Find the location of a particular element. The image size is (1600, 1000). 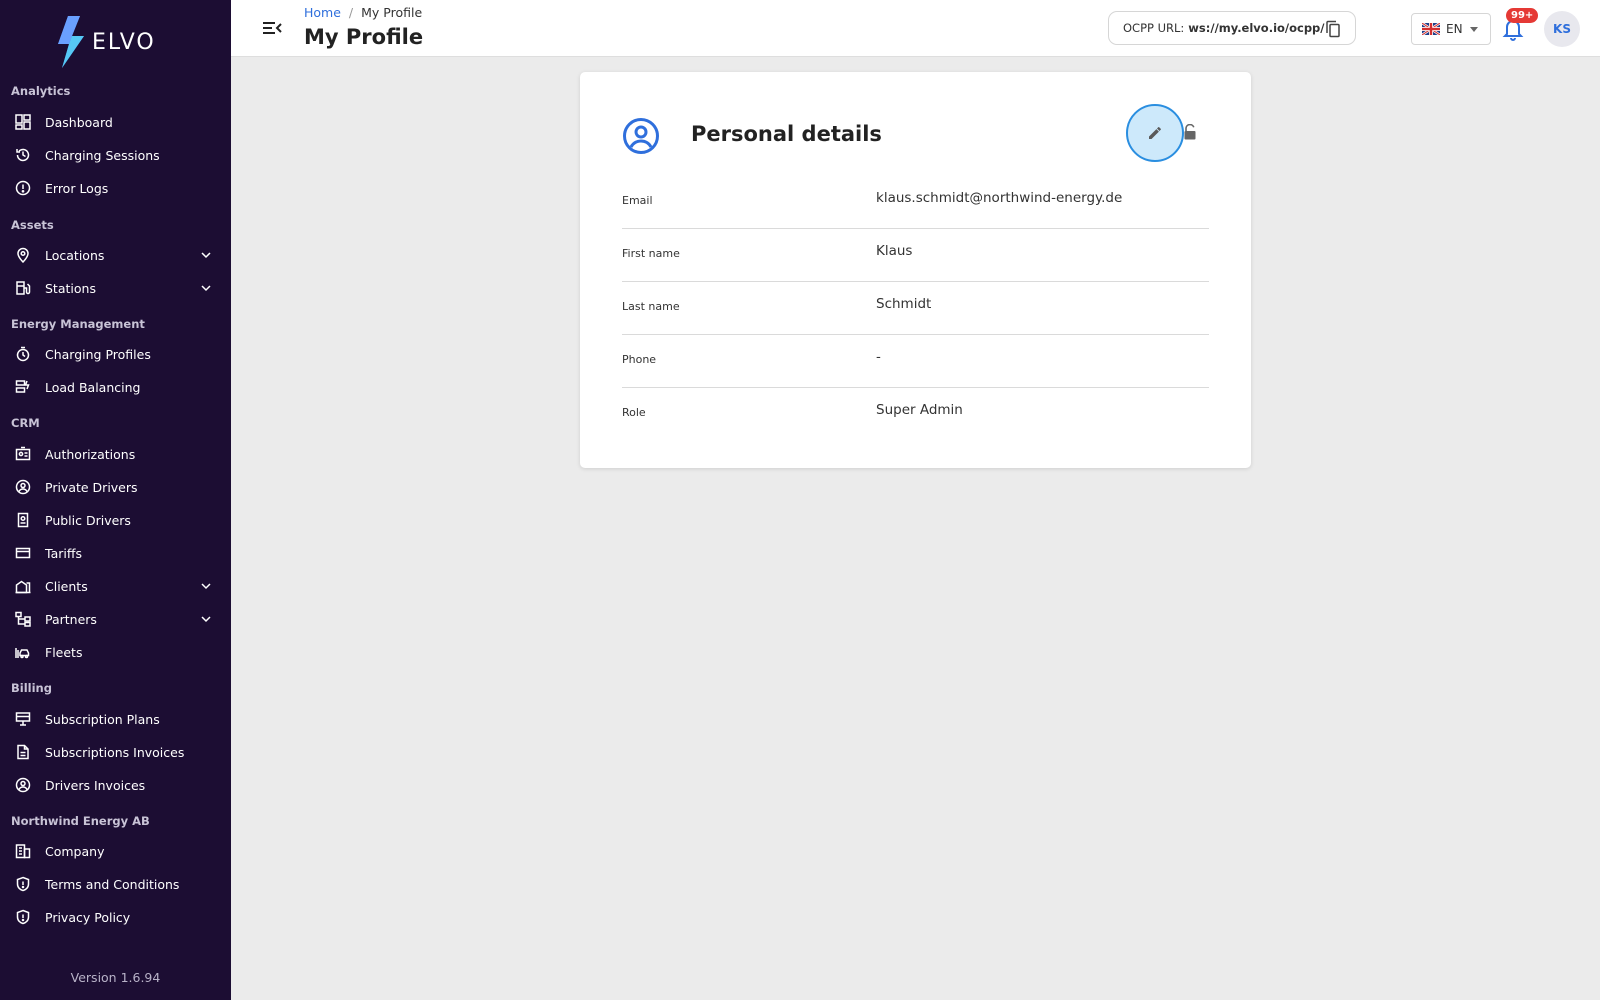

app-version: Version 1.6.94 is located at coordinates (115, 977).